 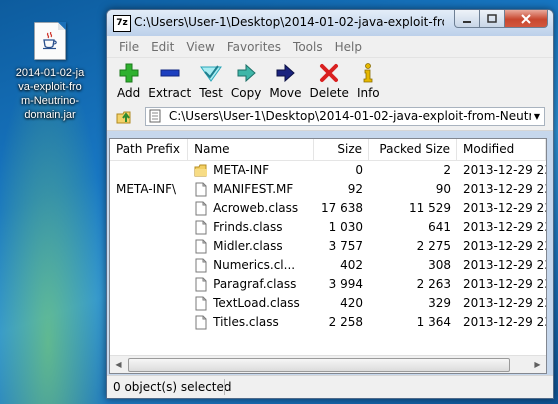 What do you see at coordinates (254, 47) in the screenshot?
I see `menu-favorites: Favorites` at bounding box center [254, 47].